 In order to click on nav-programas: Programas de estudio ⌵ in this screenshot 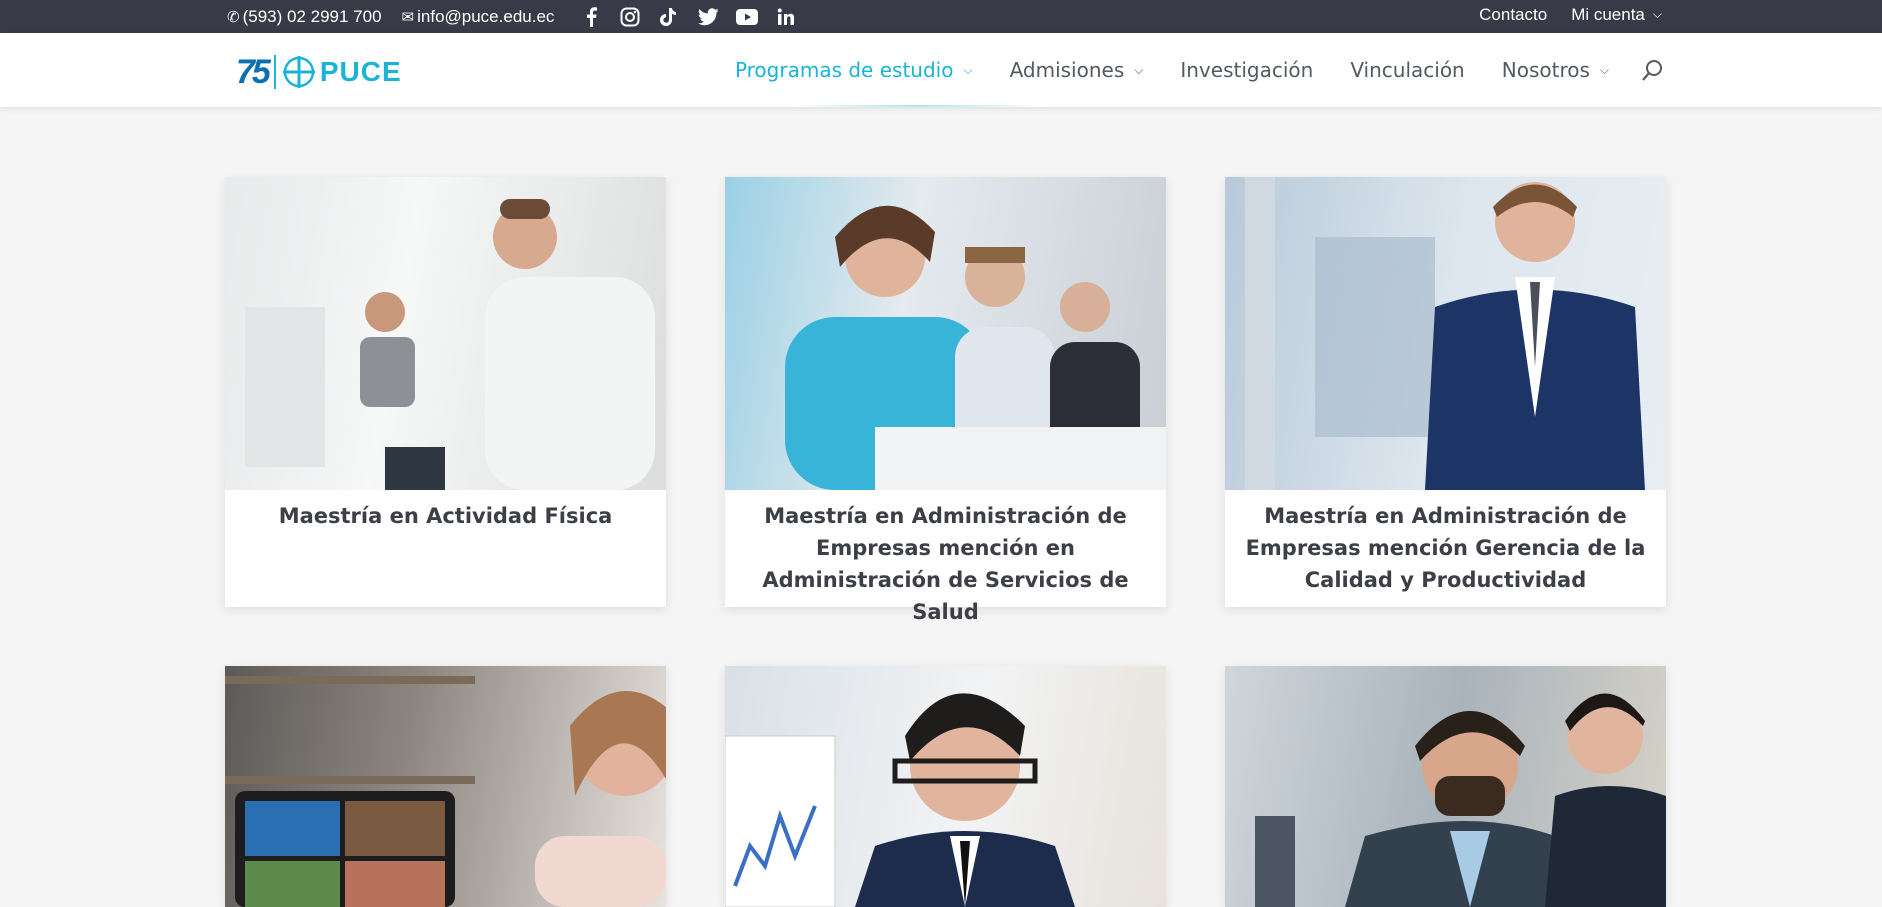, I will do `click(854, 70)`.